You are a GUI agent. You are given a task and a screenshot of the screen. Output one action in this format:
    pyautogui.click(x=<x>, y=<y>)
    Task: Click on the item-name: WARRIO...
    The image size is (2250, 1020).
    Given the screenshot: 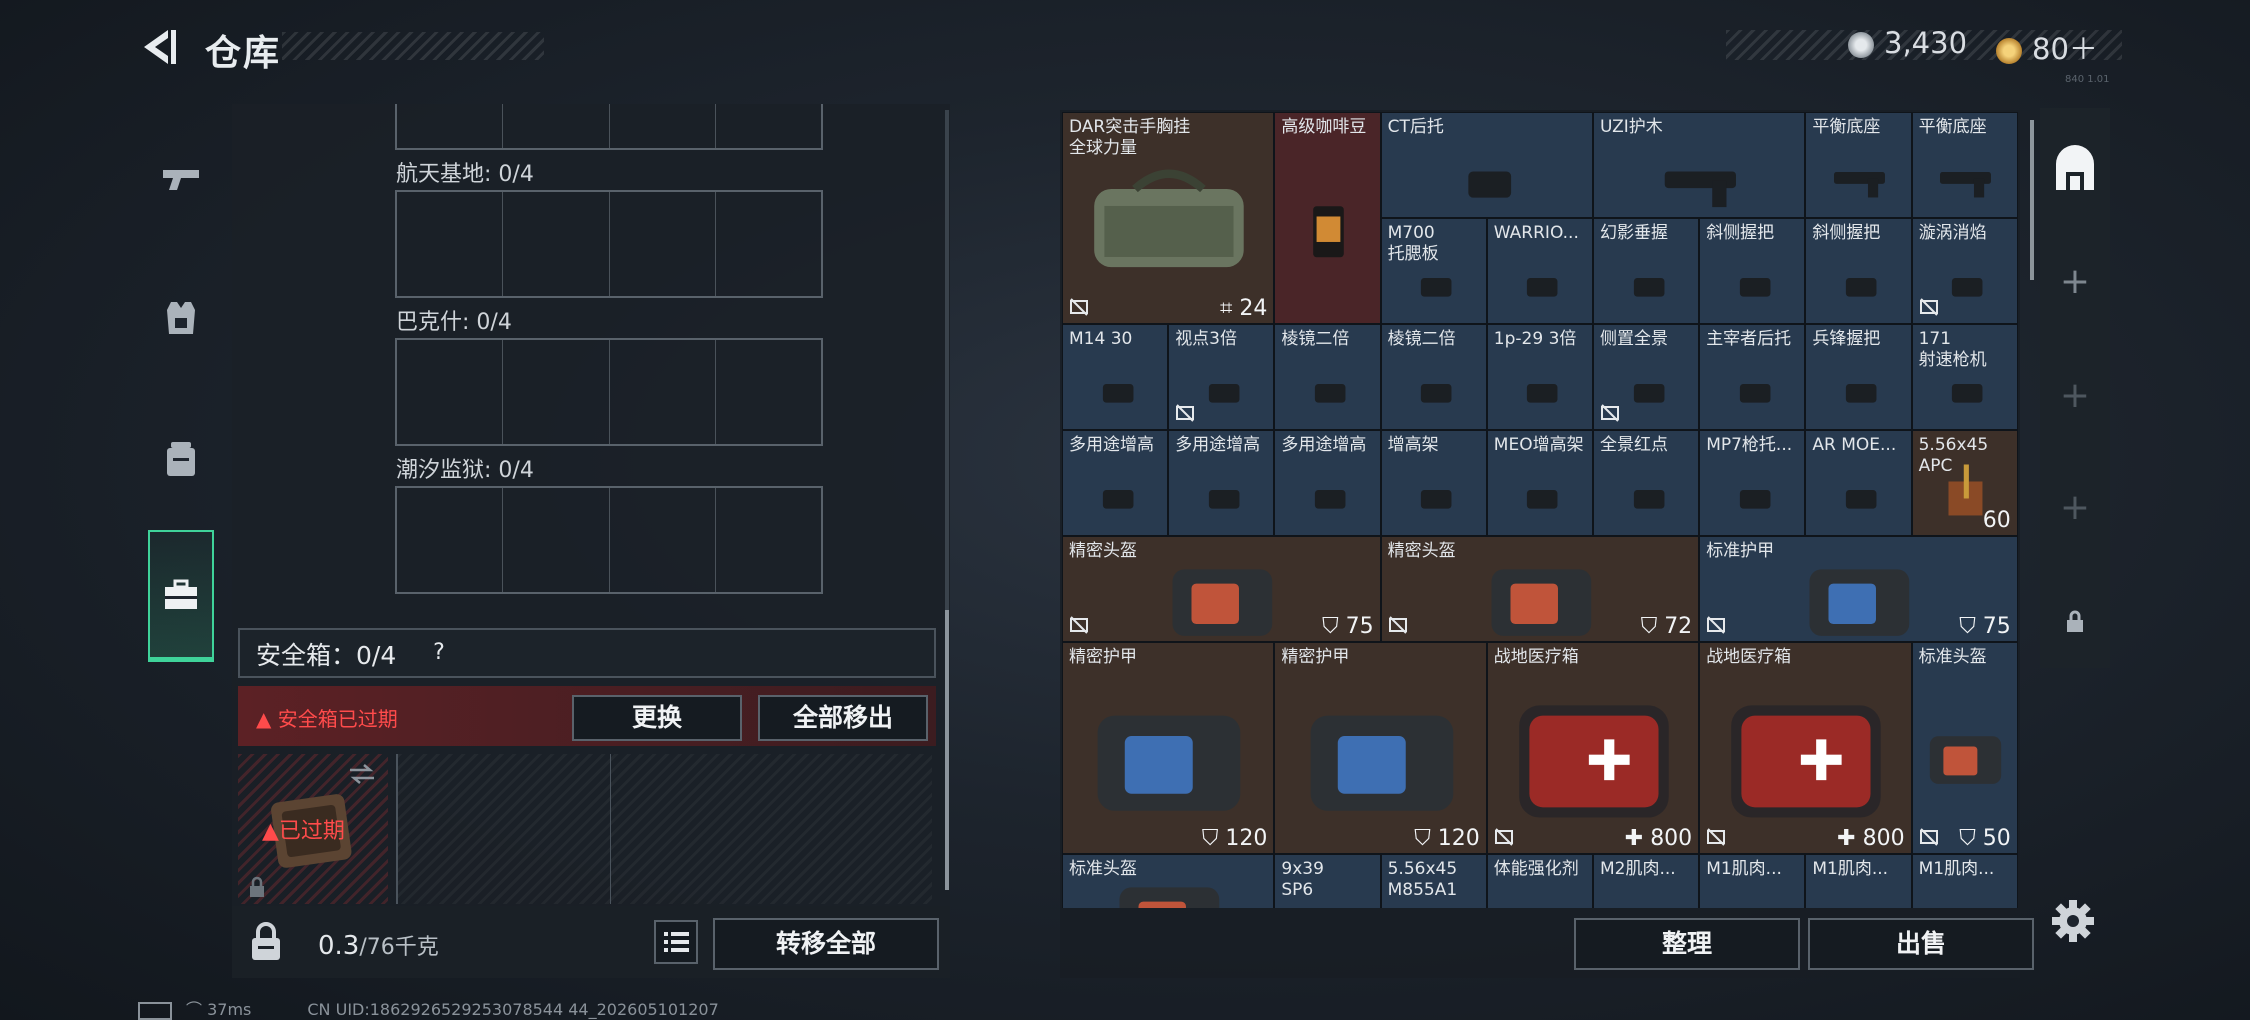 What is the action you would take?
    pyautogui.click(x=1536, y=233)
    